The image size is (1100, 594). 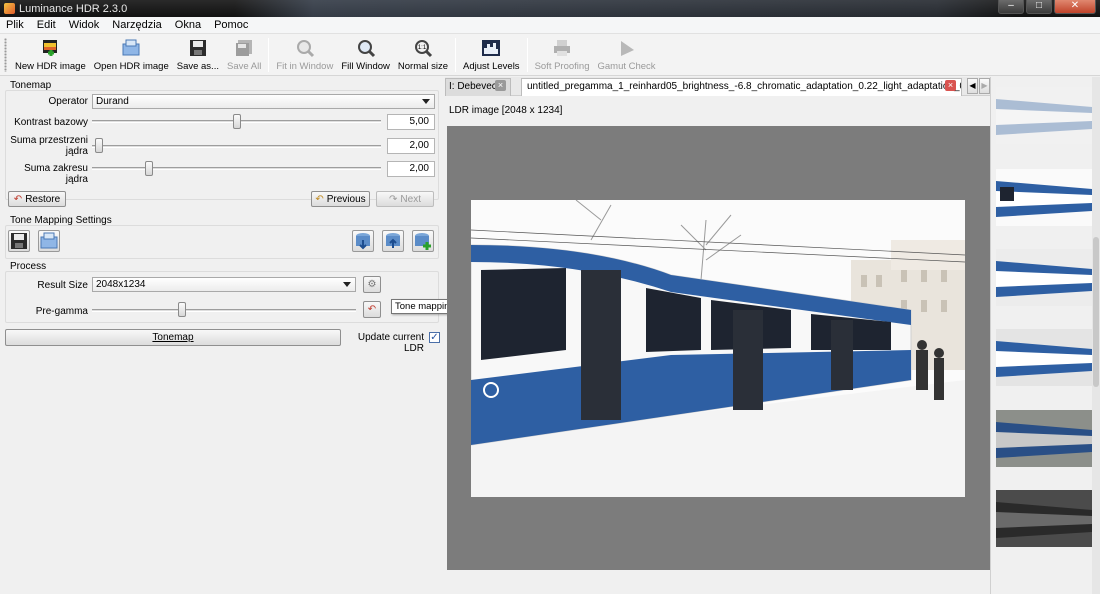 I want to click on db-import-button, so click(x=393, y=241).